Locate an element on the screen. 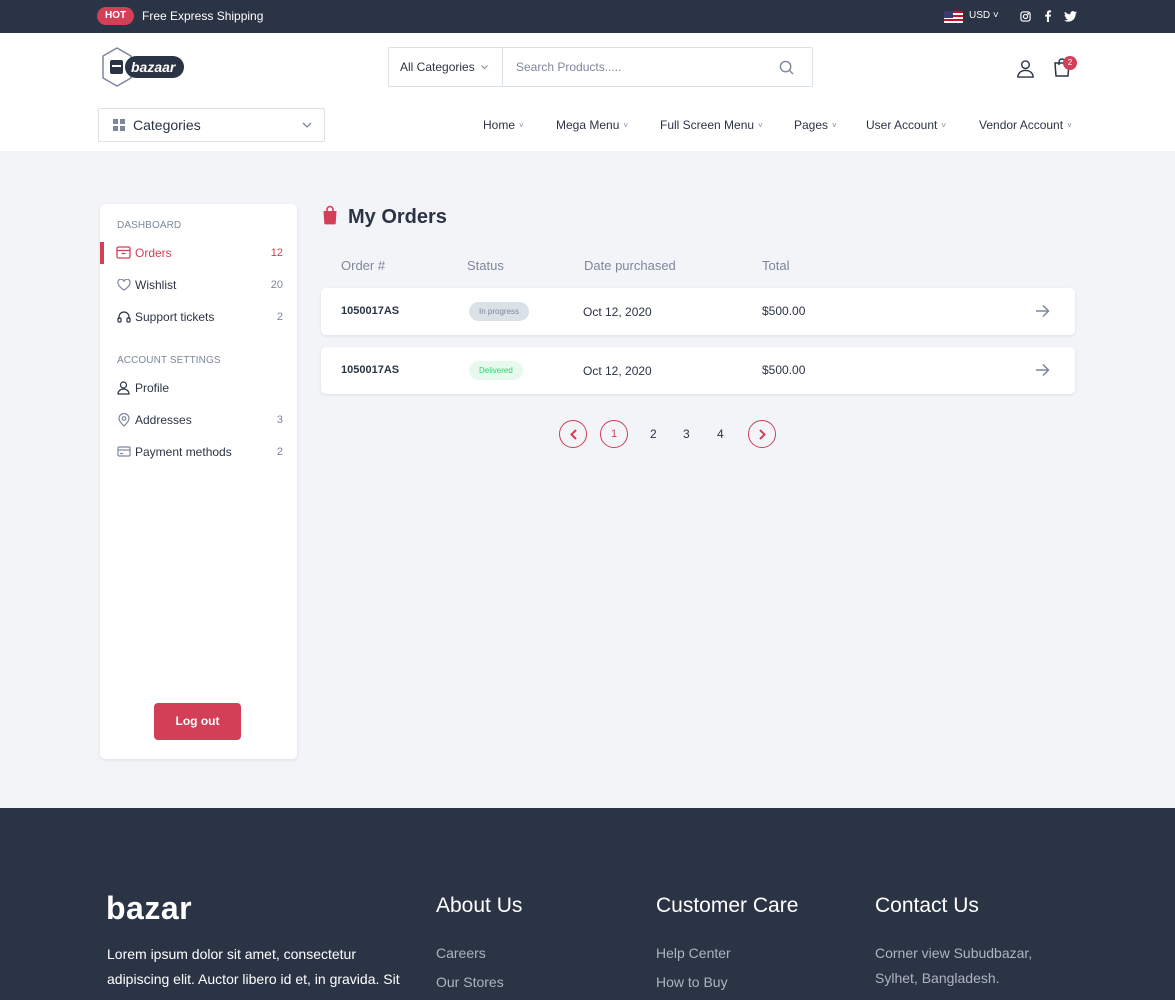 This screenshot has height=1000, width=1175. sidebar-item-label: Payment methods is located at coordinates (183, 452).